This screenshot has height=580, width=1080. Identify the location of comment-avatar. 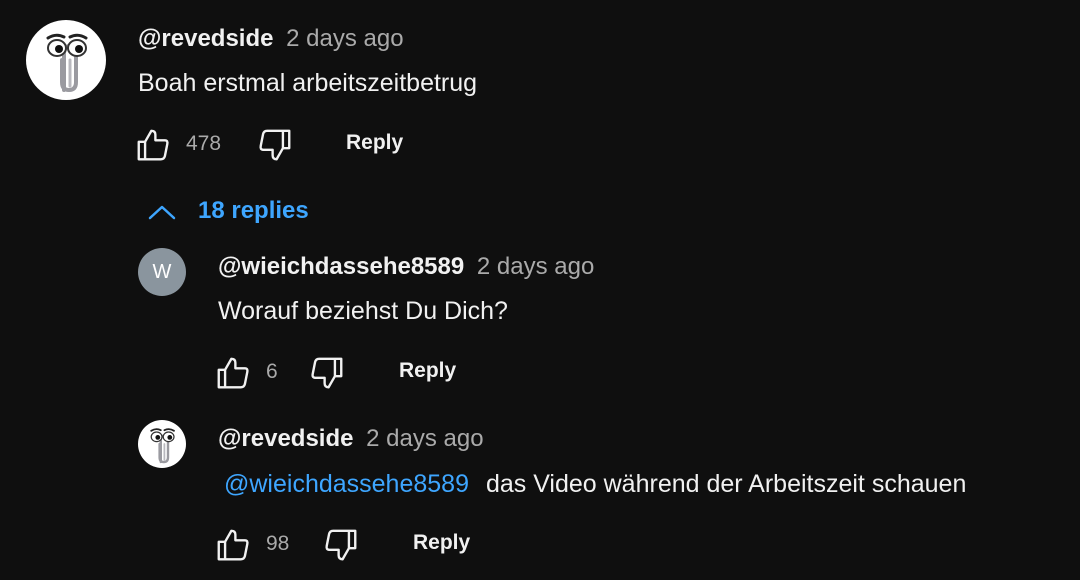
(66, 60).